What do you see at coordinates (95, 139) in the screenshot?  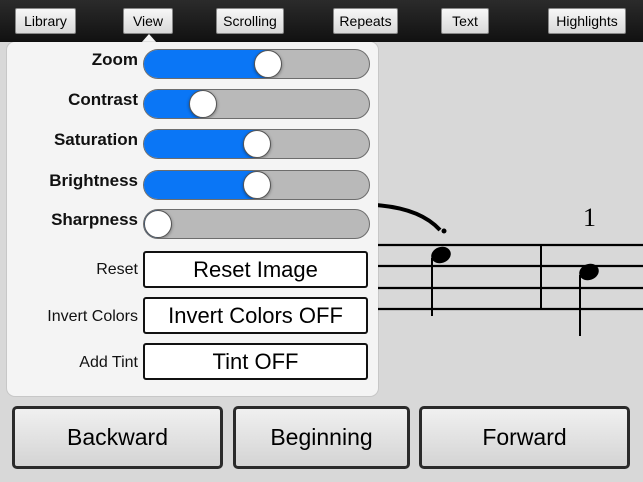 I see `saturation-label: Saturation` at bounding box center [95, 139].